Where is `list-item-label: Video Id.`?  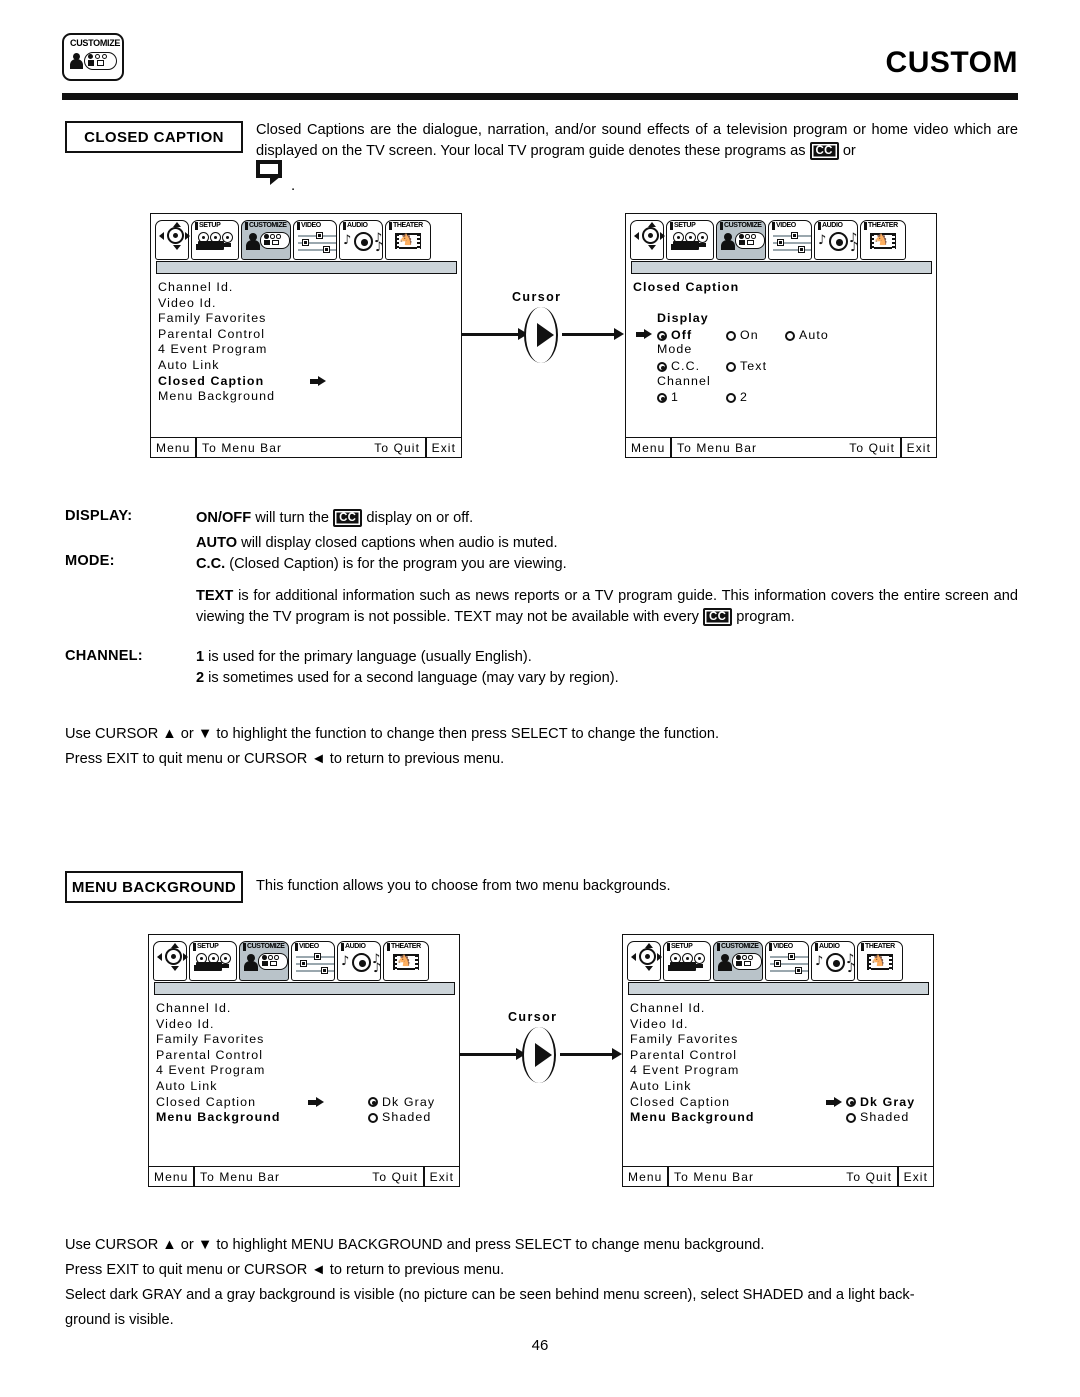 list-item-label: Video Id. is located at coordinates (659, 1023).